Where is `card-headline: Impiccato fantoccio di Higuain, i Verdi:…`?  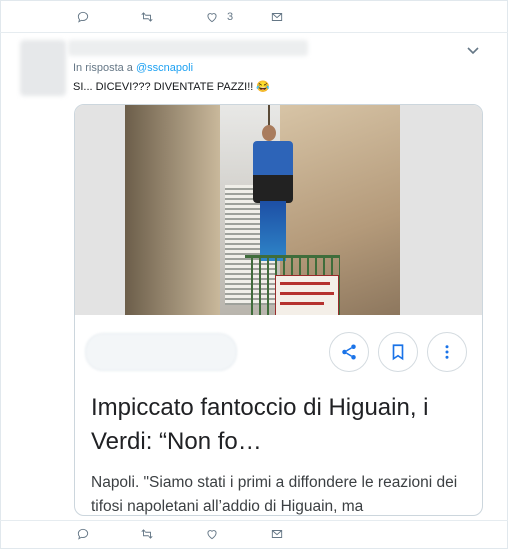
card-headline: Impiccato fantoccio di Higuain, i Verdi:… is located at coordinates (281, 425).